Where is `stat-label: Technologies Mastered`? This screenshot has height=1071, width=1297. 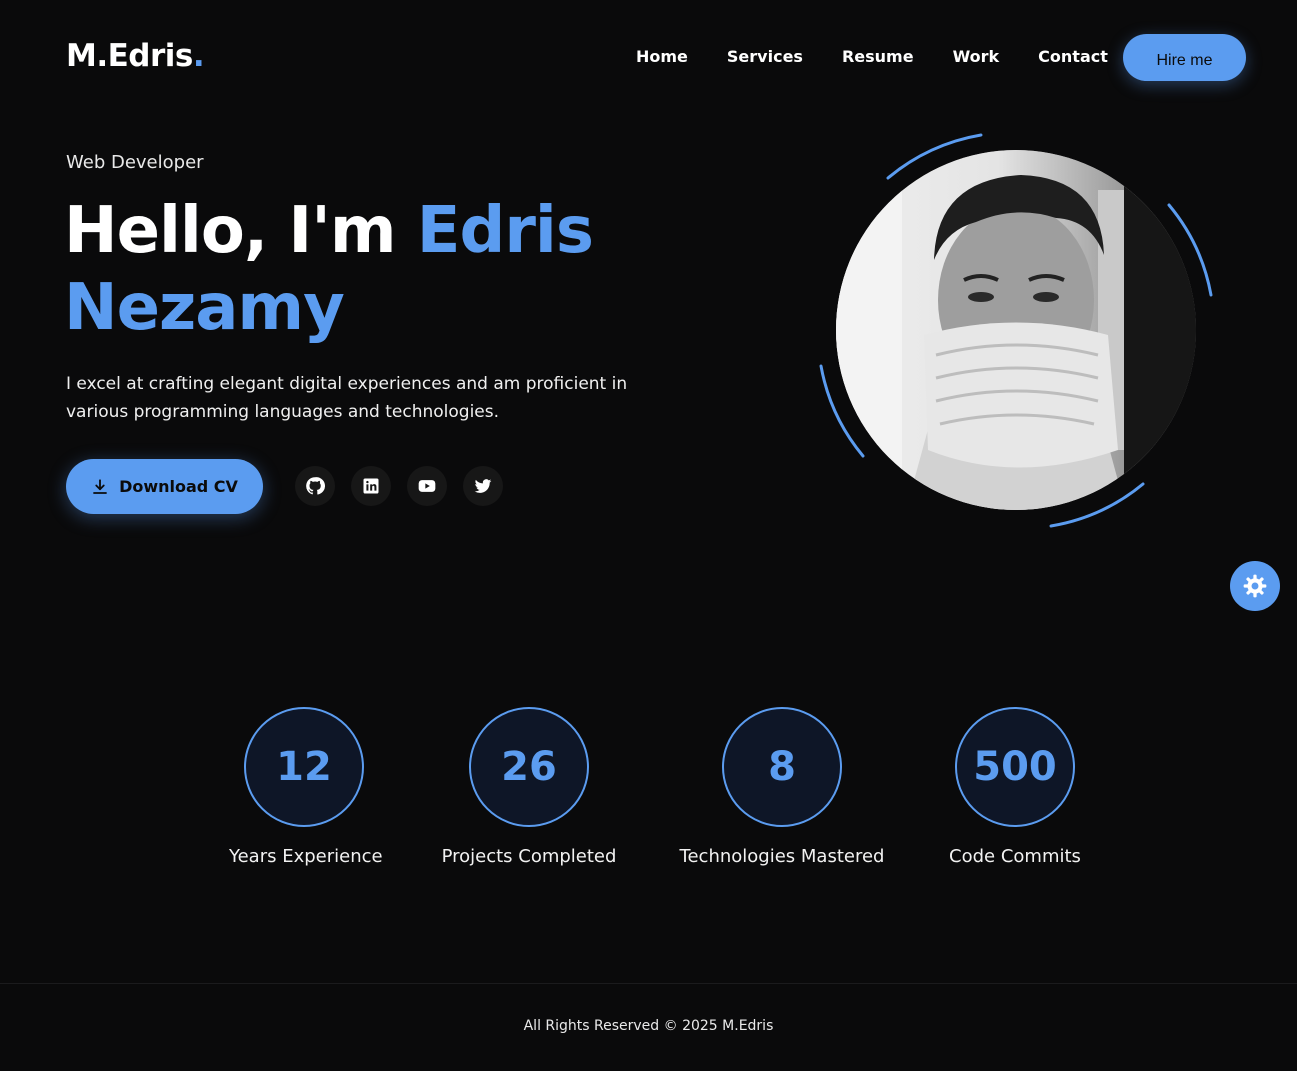
stat-label: Technologies Mastered is located at coordinates (782, 856).